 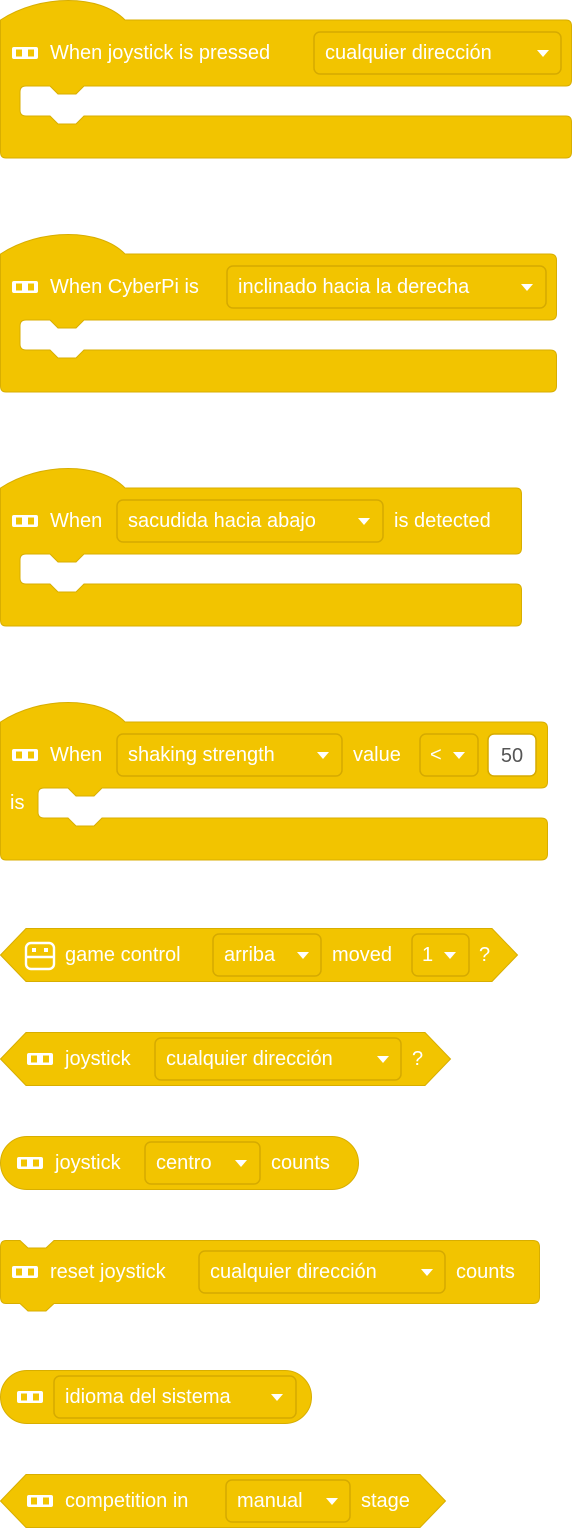 What do you see at coordinates (362, 955) in the screenshot?
I see `moved-label: moved` at bounding box center [362, 955].